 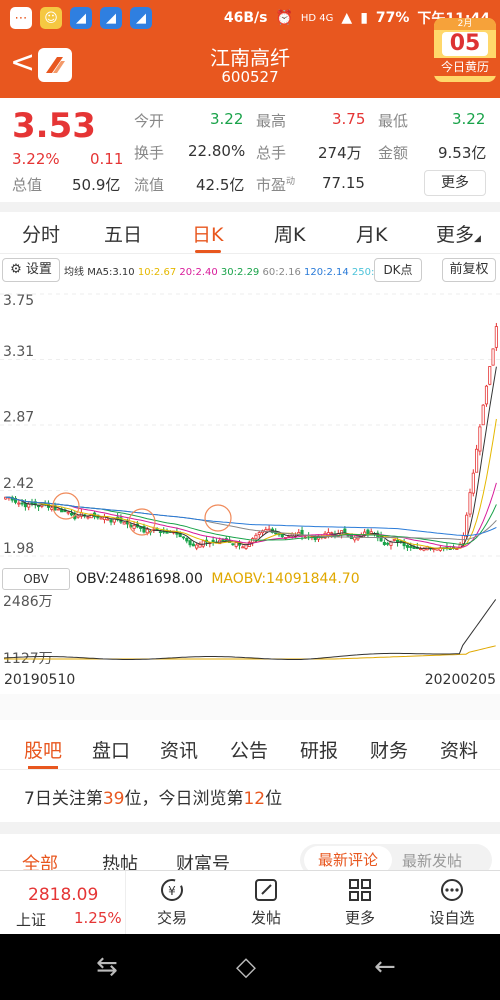 I want to click on tab-five-day: 五日, so click(x=123, y=233).